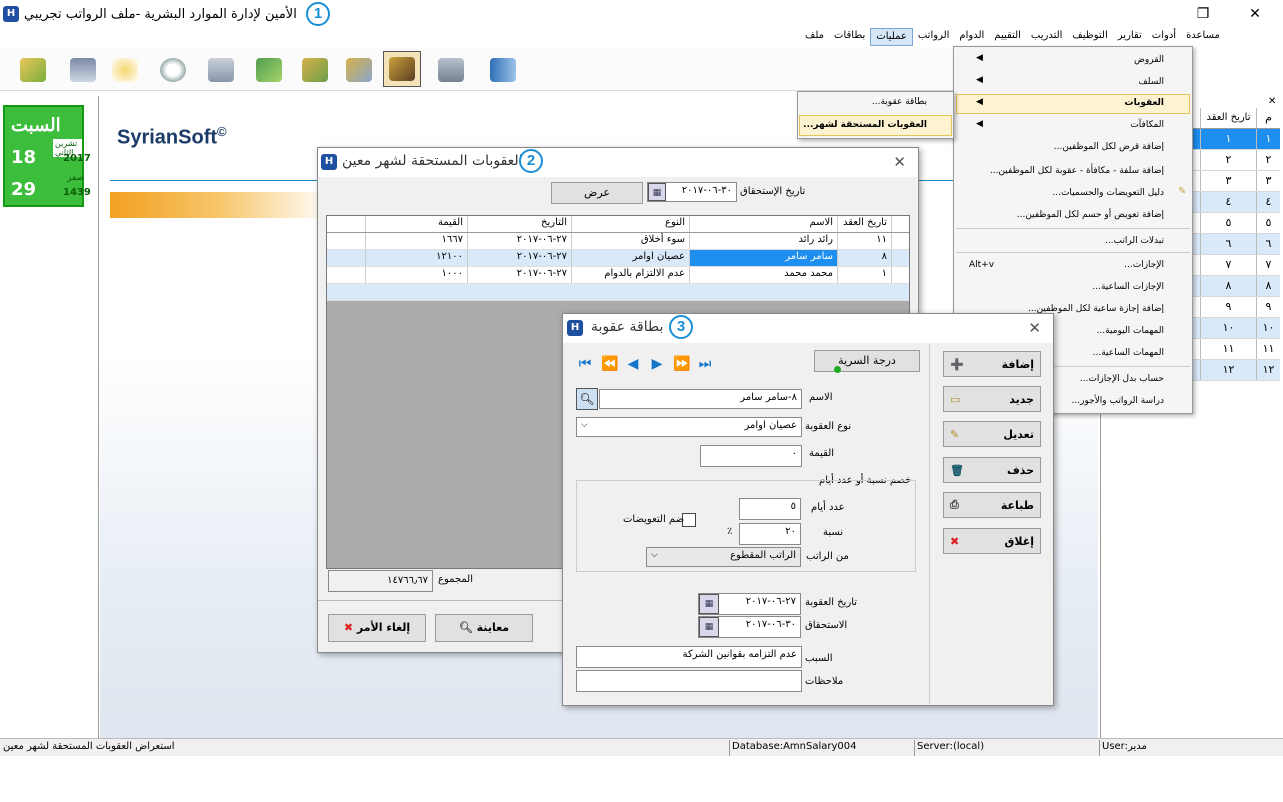 The width and height of the screenshot is (1283, 802). What do you see at coordinates (831, 602) in the screenshot?
I see `penalty-date-label: تاريخ العقوبة` at bounding box center [831, 602].